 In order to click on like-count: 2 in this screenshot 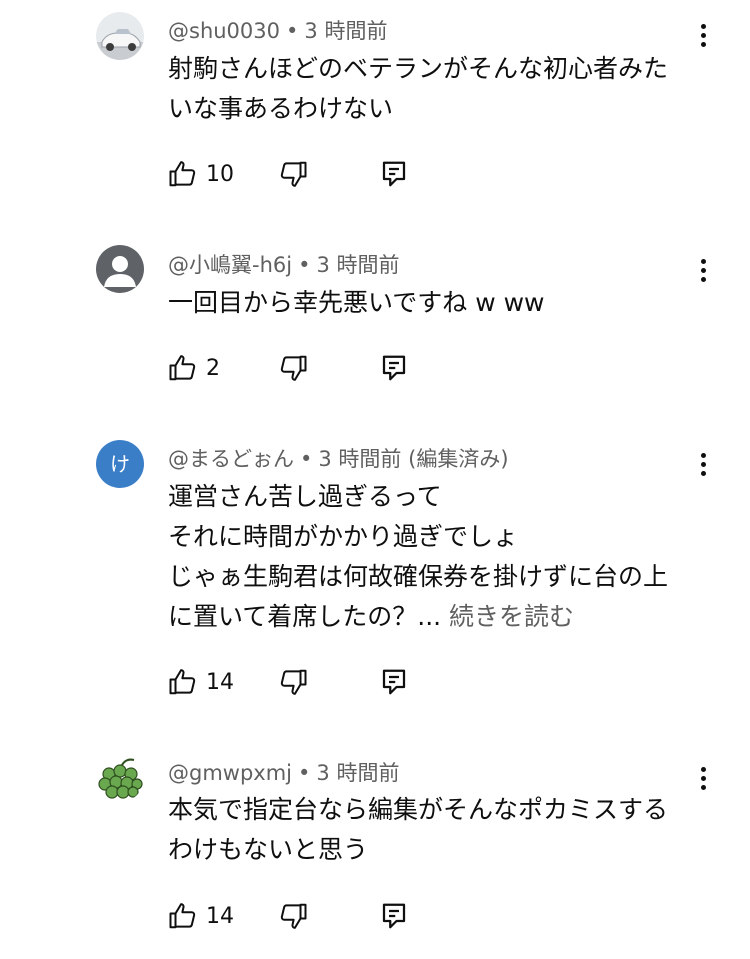, I will do `click(213, 368)`.